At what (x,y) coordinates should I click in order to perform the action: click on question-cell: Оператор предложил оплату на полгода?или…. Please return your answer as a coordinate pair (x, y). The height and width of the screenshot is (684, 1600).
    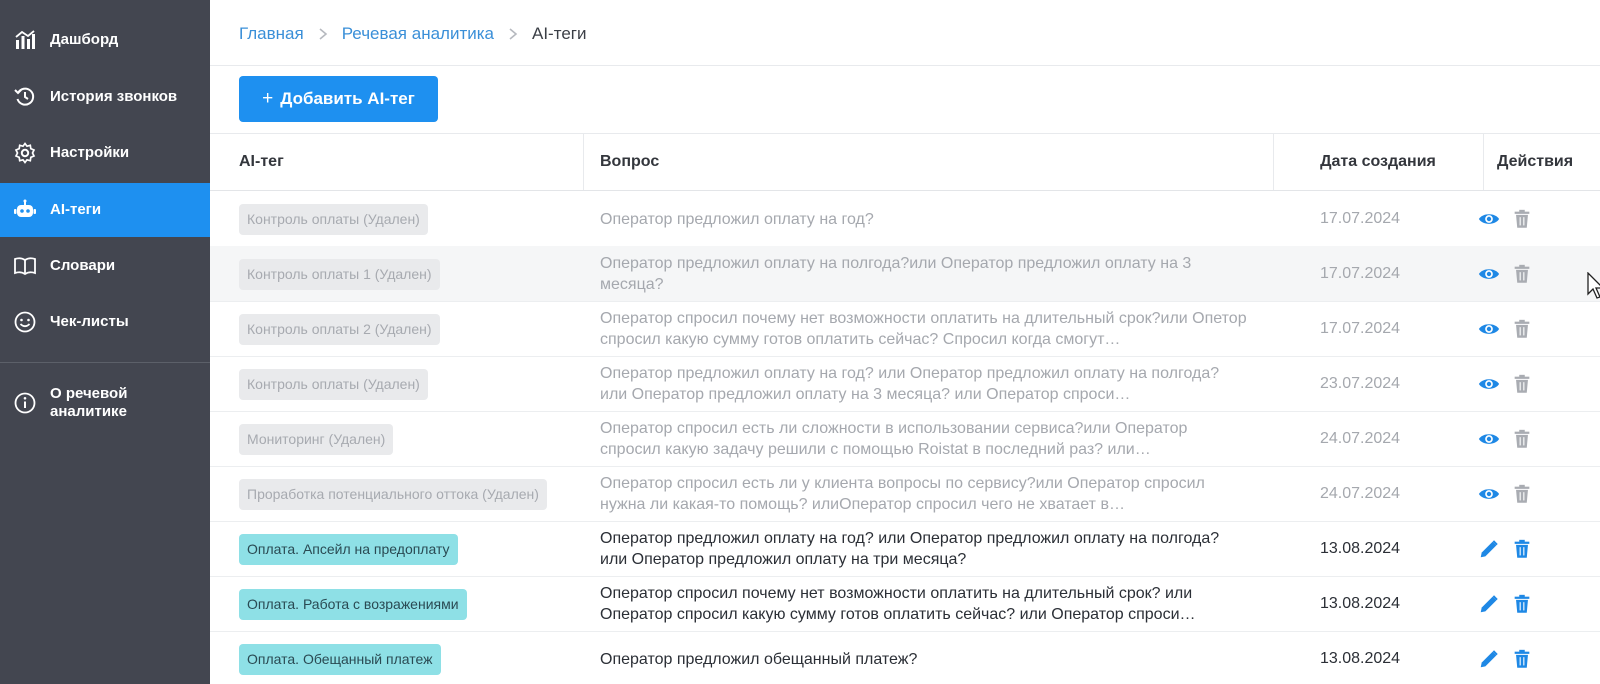
    Looking at the image, I should click on (925, 274).